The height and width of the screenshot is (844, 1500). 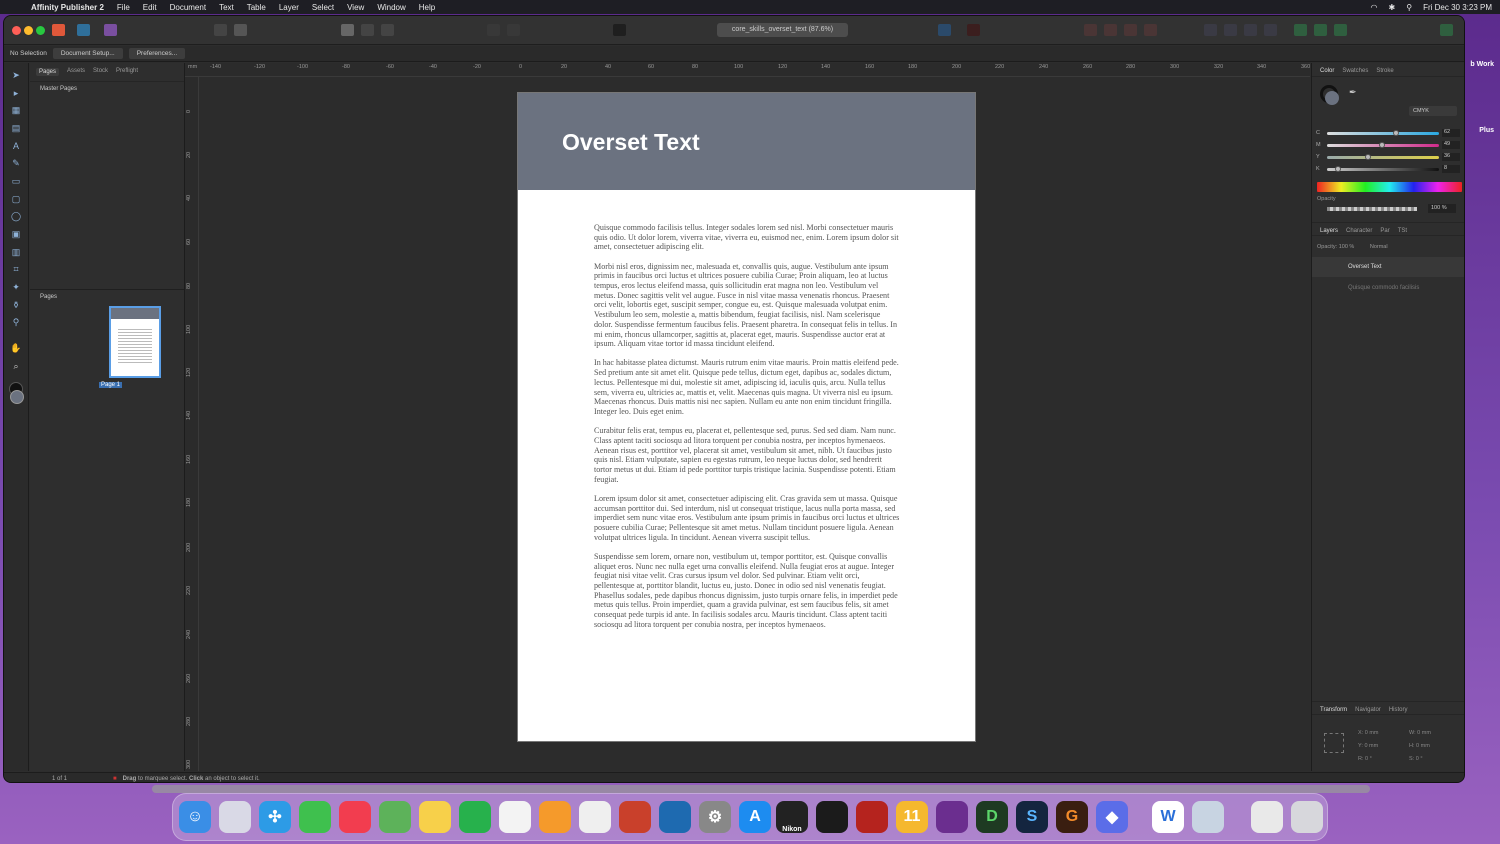 I want to click on close-window-button, so click(x=16, y=30).